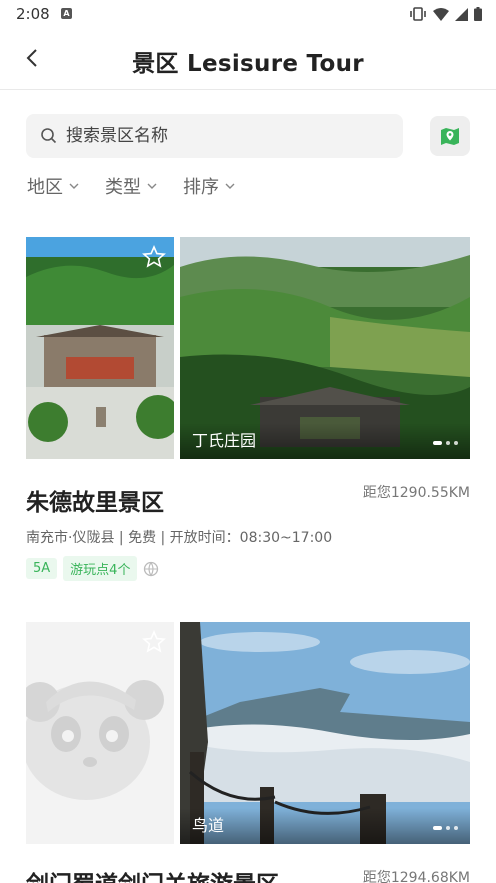 Image resolution: width=496 pixels, height=883 pixels. What do you see at coordinates (416, 876) in the screenshot?
I see `scenic-distance: 距您1294.68KM` at bounding box center [416, 876].